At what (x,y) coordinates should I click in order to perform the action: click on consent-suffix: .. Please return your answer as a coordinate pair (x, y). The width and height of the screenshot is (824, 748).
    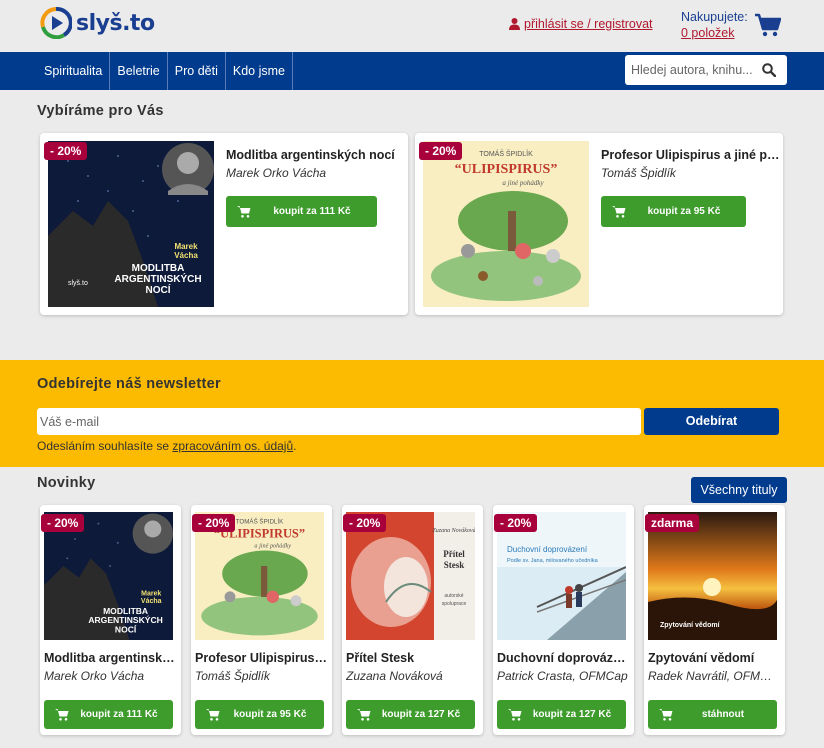
    Looking at the image, I should click on (295, 446).